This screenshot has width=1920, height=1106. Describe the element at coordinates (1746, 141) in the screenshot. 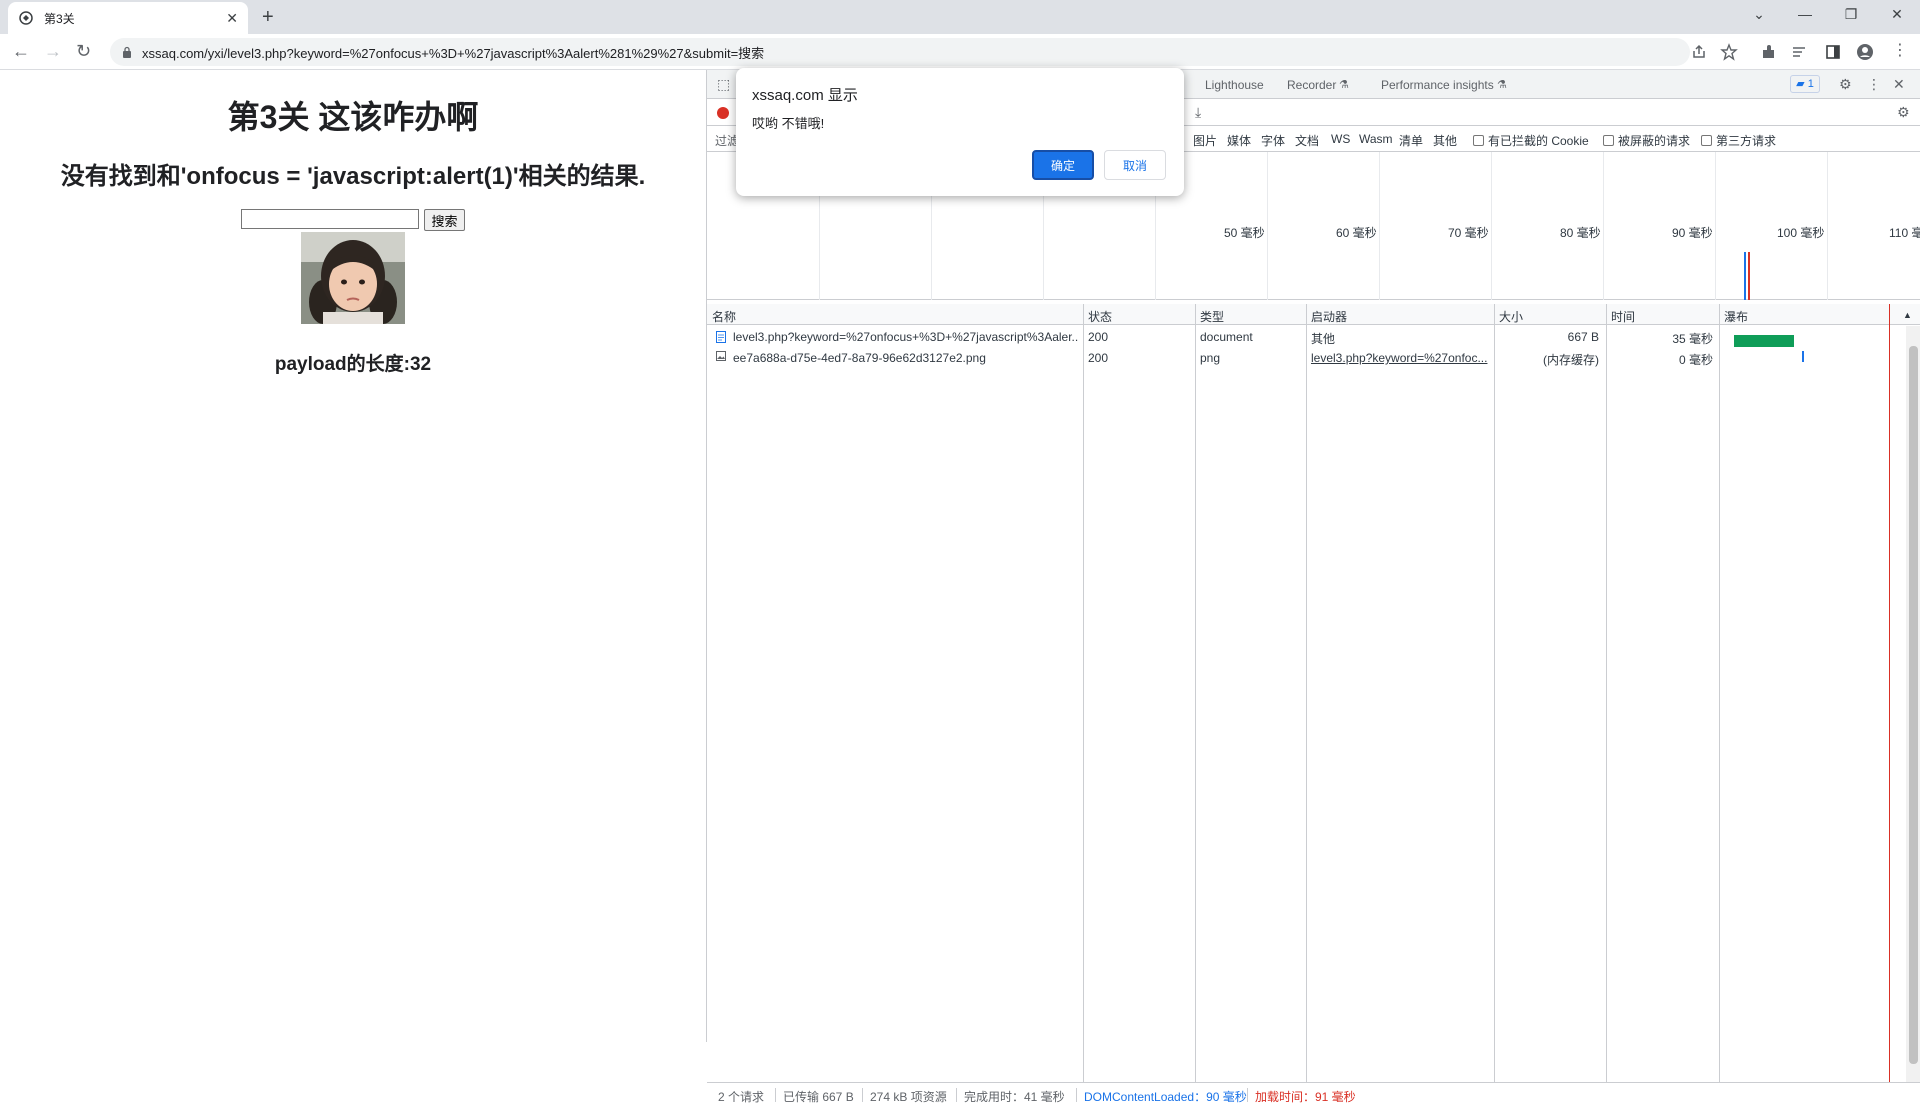

I see `checkbox-label: 第三方请求` at that location.